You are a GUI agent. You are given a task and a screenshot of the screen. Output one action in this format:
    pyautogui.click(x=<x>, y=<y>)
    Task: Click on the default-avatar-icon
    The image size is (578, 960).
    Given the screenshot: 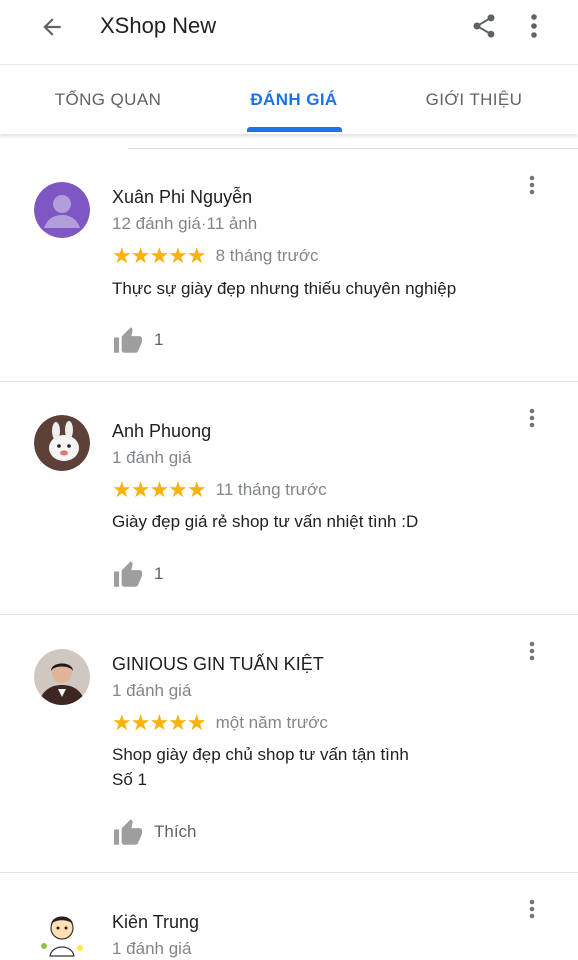 What is the action you would take?
    pyautogui.click(x=62, y=210)
    